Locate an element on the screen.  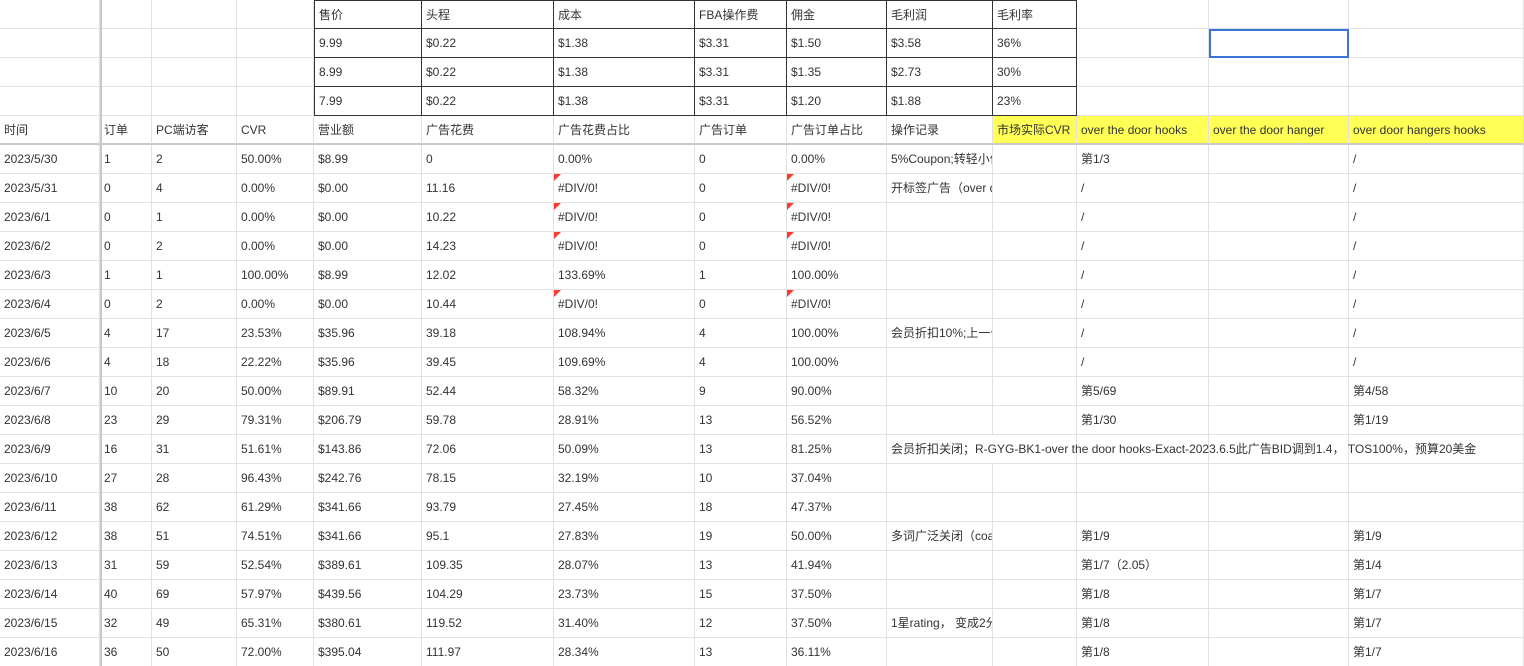
table-cell-pc-visitors: 59 is located at coordinates (194, 565).